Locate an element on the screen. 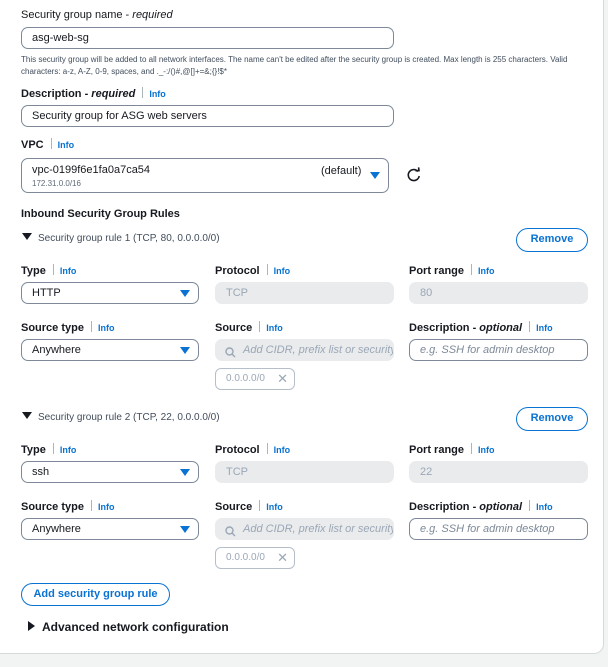 This screenshot has width=608, height=667. rule-1-port-info-link: Info is located at coordinates (486, 271).